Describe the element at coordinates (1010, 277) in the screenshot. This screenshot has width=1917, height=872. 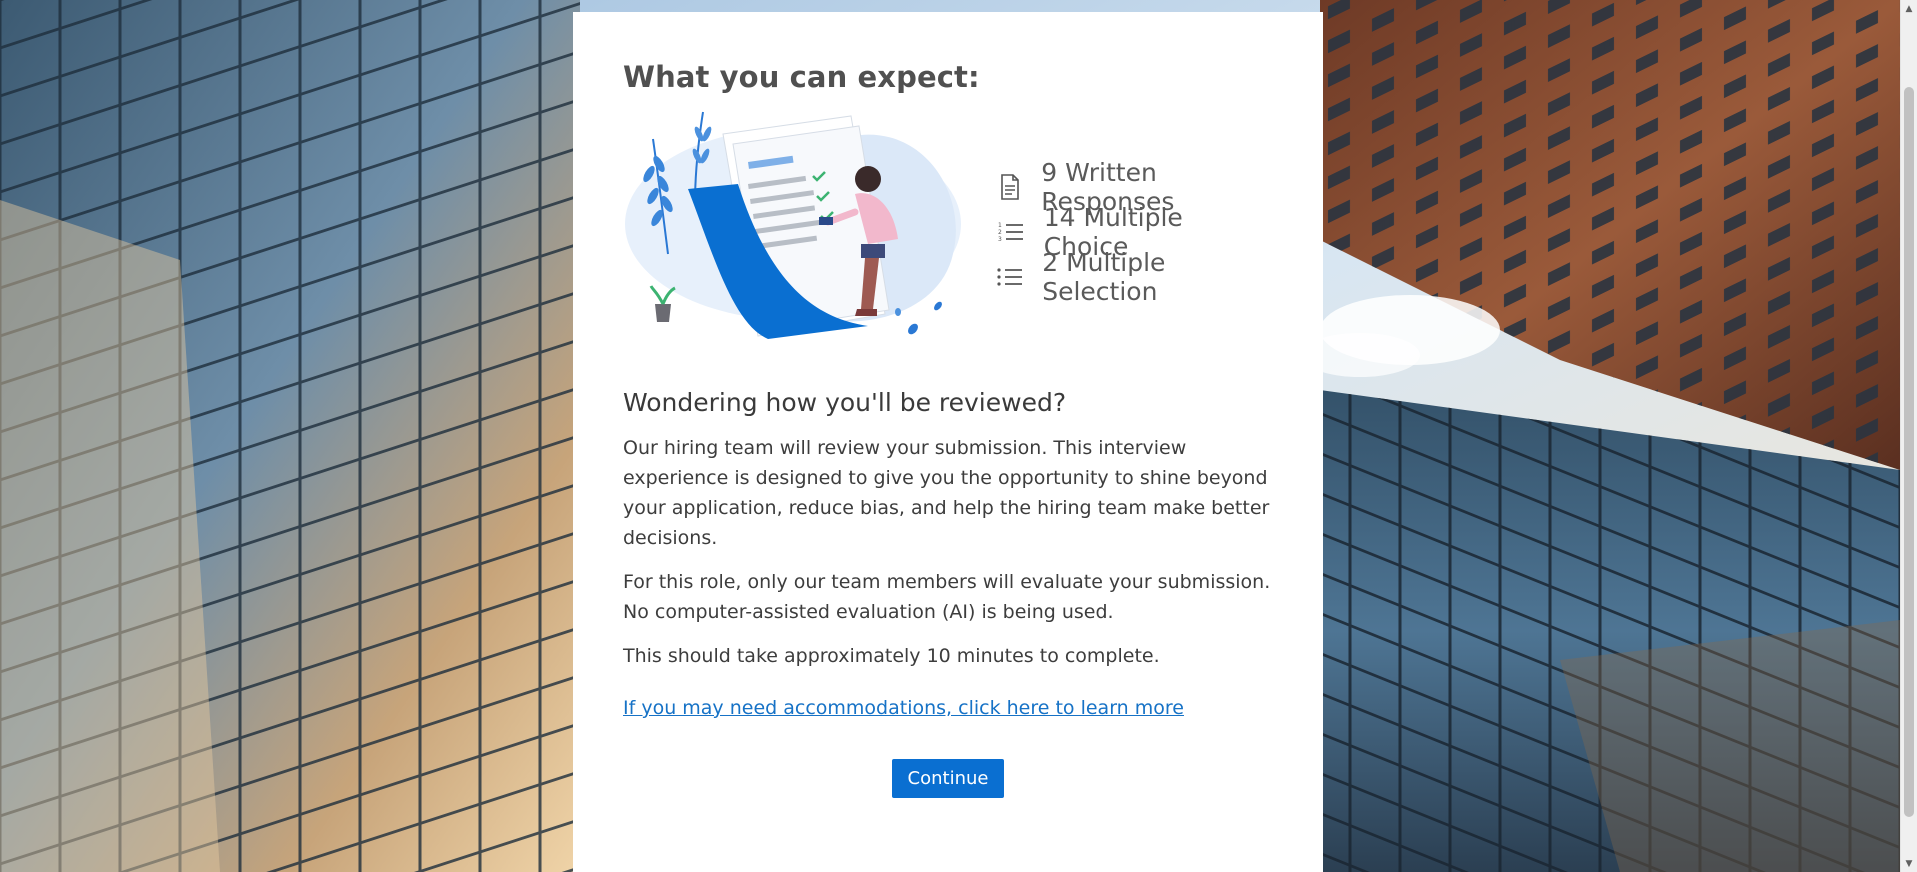
I see `bulleted-list-icon` at that location.